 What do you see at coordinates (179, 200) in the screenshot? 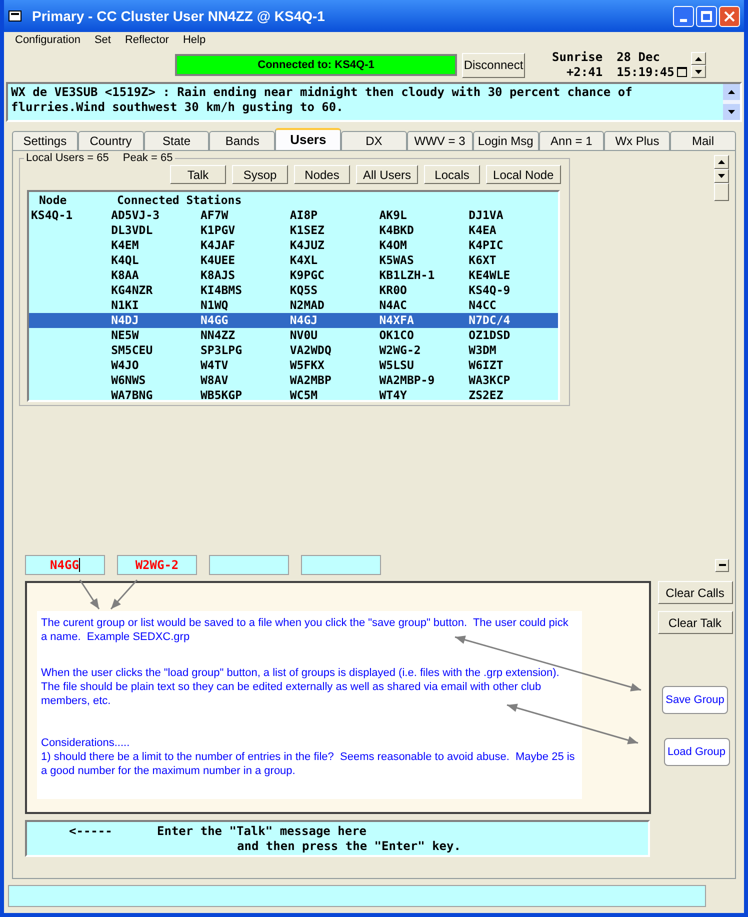
I see `column-header: Connected Stations` at bounding box center [179, 200].